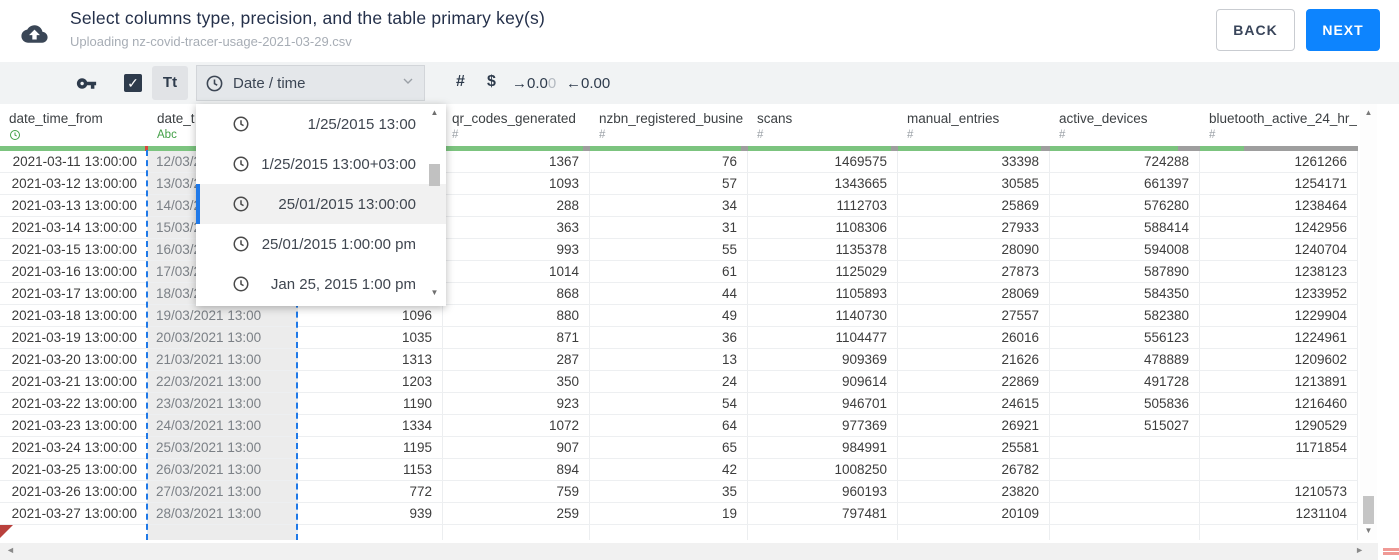 This screenshot has width=1399, height=560. Describe the element at coordinates (669, 271) in the screenshot. I see `table-cell: 61` at that location.